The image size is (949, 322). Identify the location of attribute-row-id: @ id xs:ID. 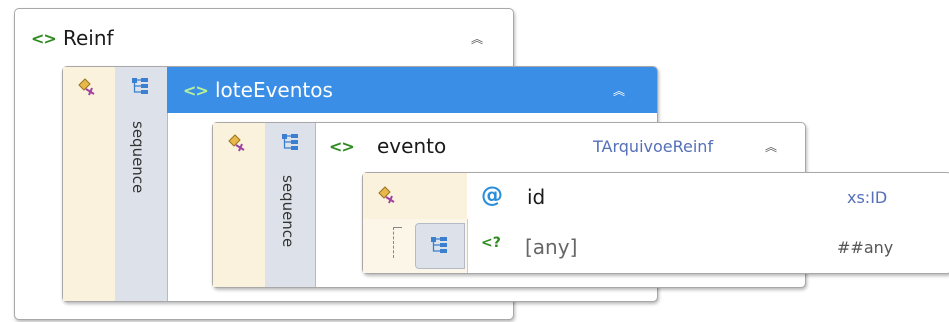
(708, 196).